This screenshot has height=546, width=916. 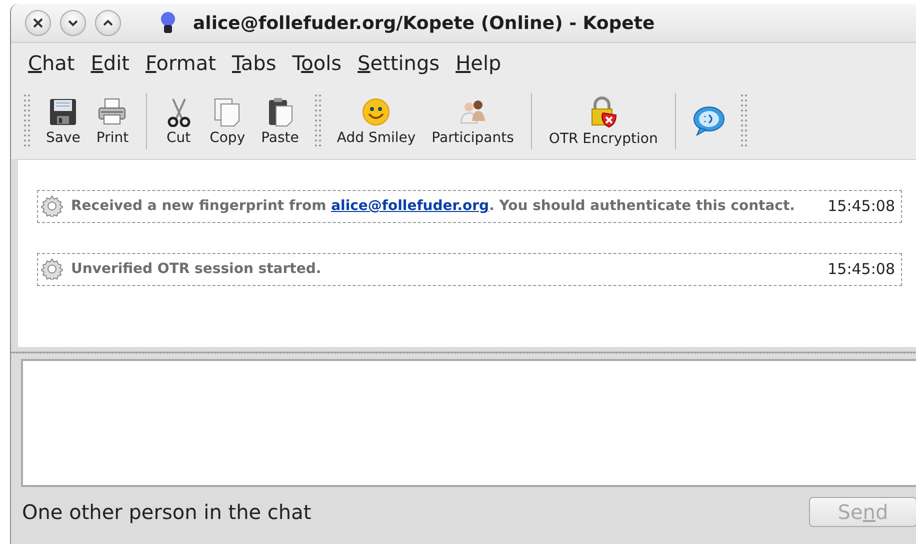 I want to click on contact-link: alice@follefuder.org, so click(x=410, y=206).